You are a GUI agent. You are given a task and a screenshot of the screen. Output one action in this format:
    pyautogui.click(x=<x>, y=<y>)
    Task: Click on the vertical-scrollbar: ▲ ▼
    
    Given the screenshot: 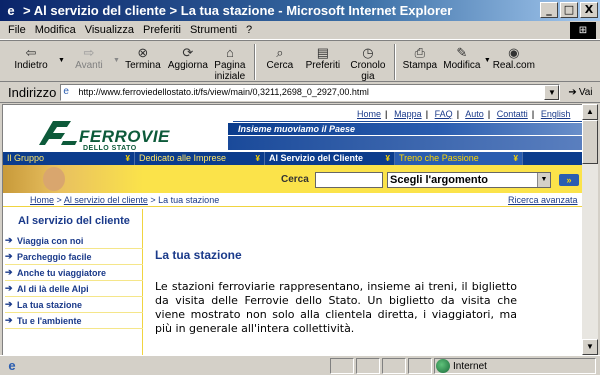 What is the action you would take?
    pyautogui.click(x=590, y=229)
    